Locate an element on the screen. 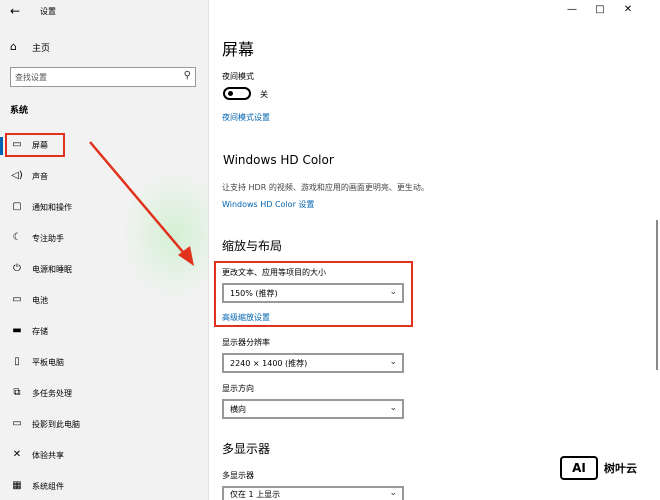 This screenshot has height=500, width=660. hdr-description: 让支持 HDR 的视频、游戏和应用的画面更明亮、更生动。 is located at coordinates (325, 187).